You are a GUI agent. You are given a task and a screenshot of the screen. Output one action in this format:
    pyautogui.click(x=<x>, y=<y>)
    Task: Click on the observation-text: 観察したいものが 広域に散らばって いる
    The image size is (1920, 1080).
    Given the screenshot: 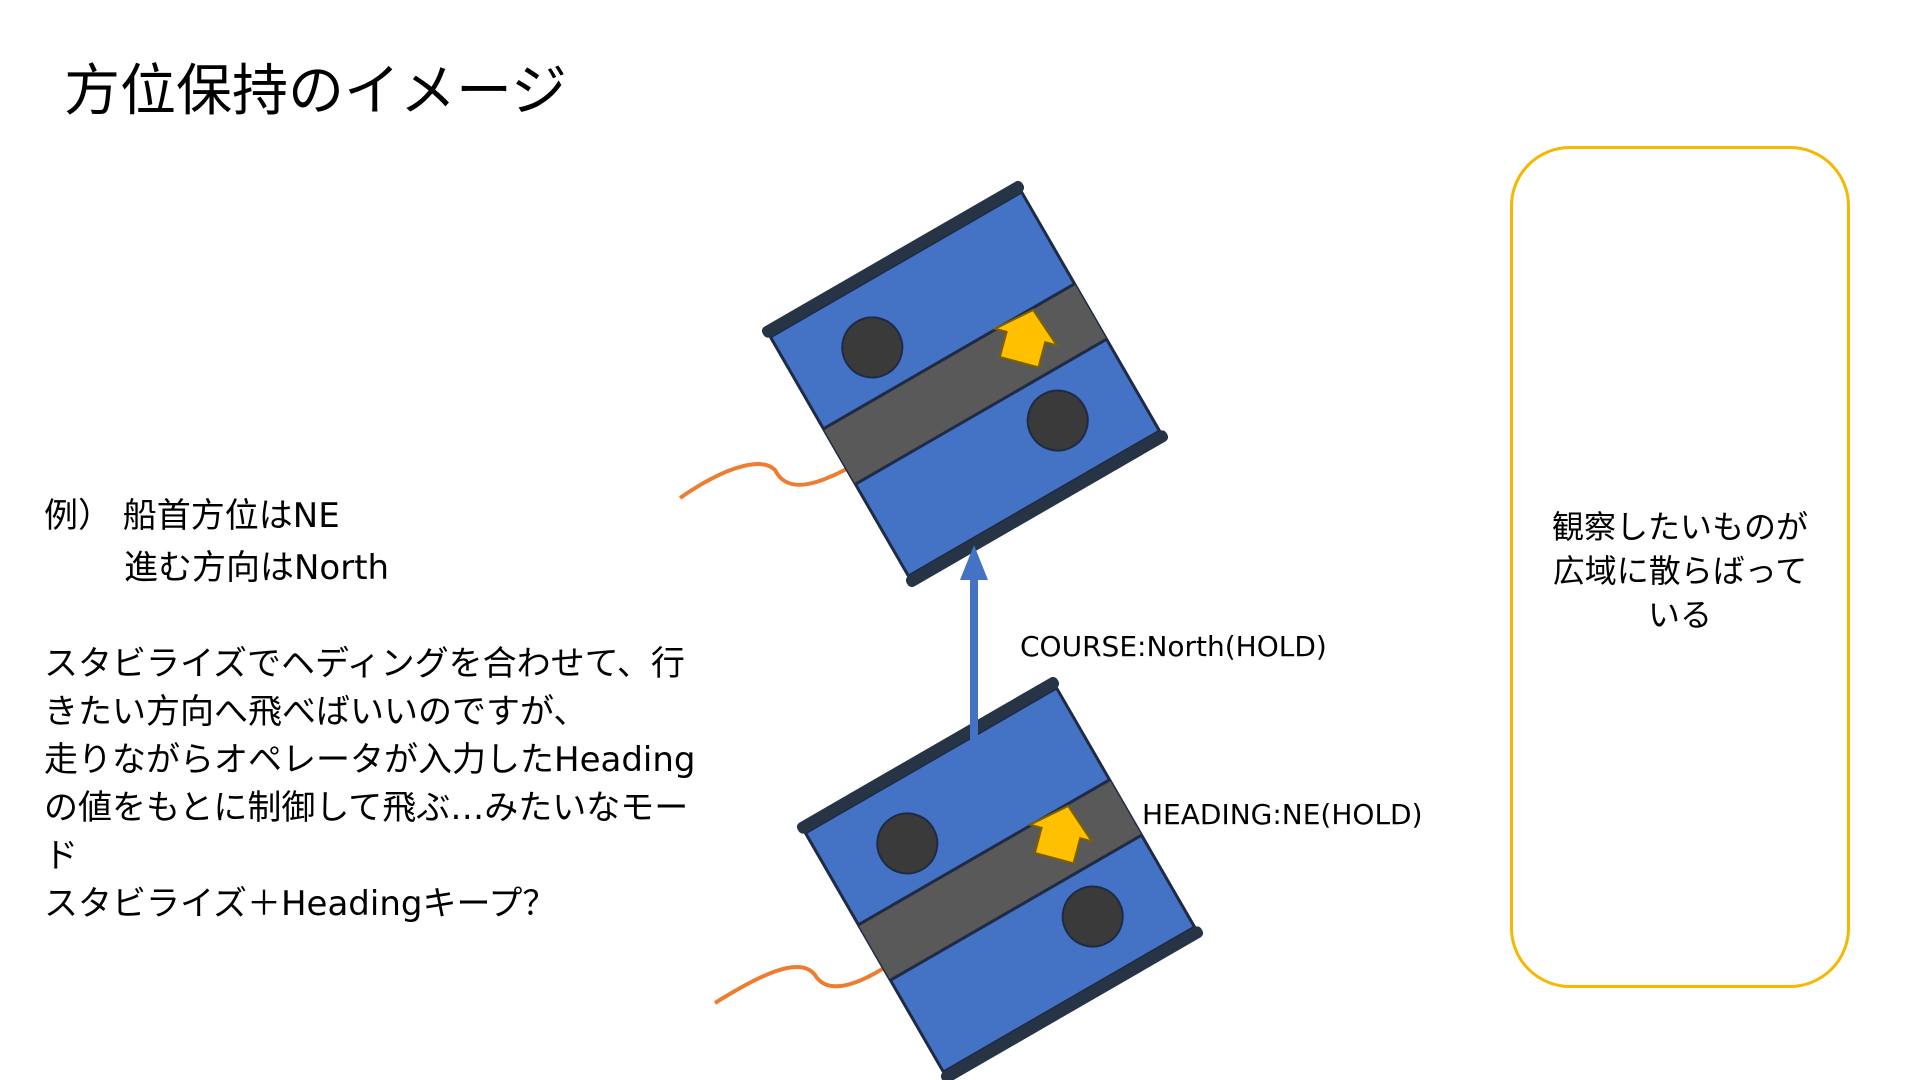 What is the action you would take?
    pyautogui.click(x=1680, y=571)
    